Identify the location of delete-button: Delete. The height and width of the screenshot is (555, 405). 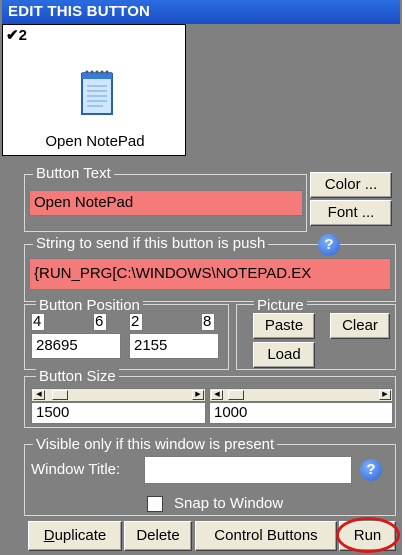
(158, 536).